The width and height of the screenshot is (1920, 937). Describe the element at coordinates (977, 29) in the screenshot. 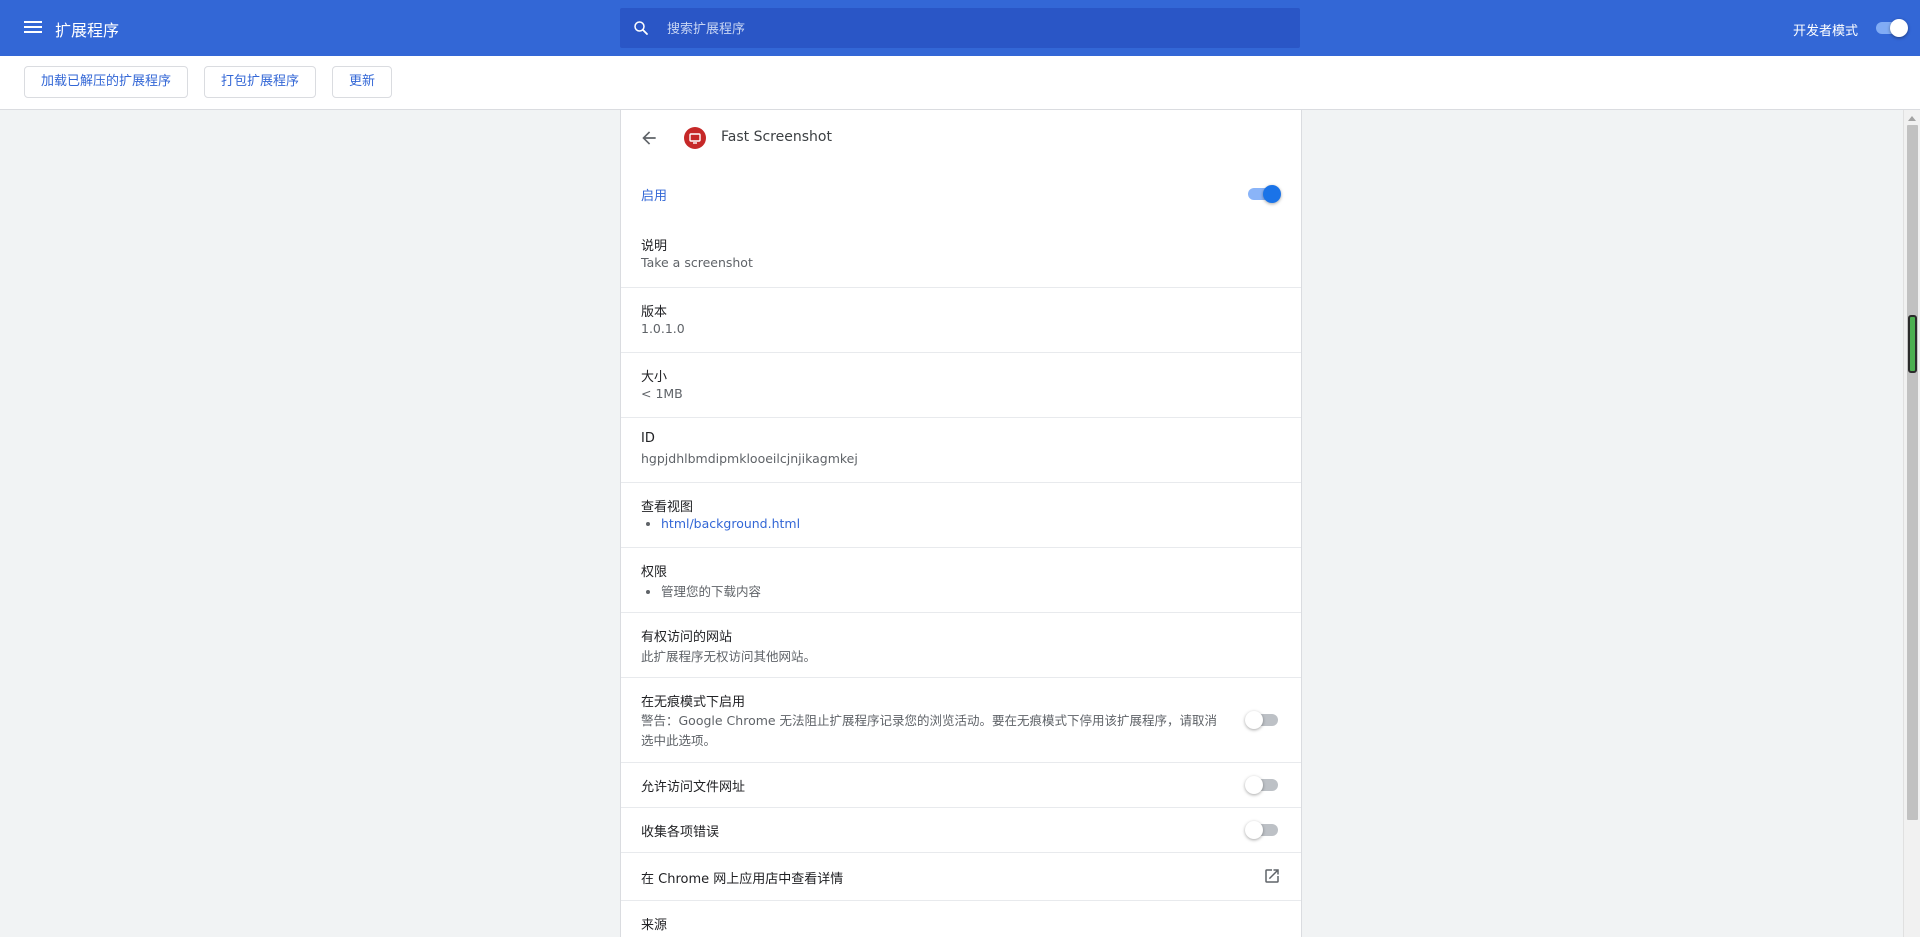

I see `search-input` at that location.